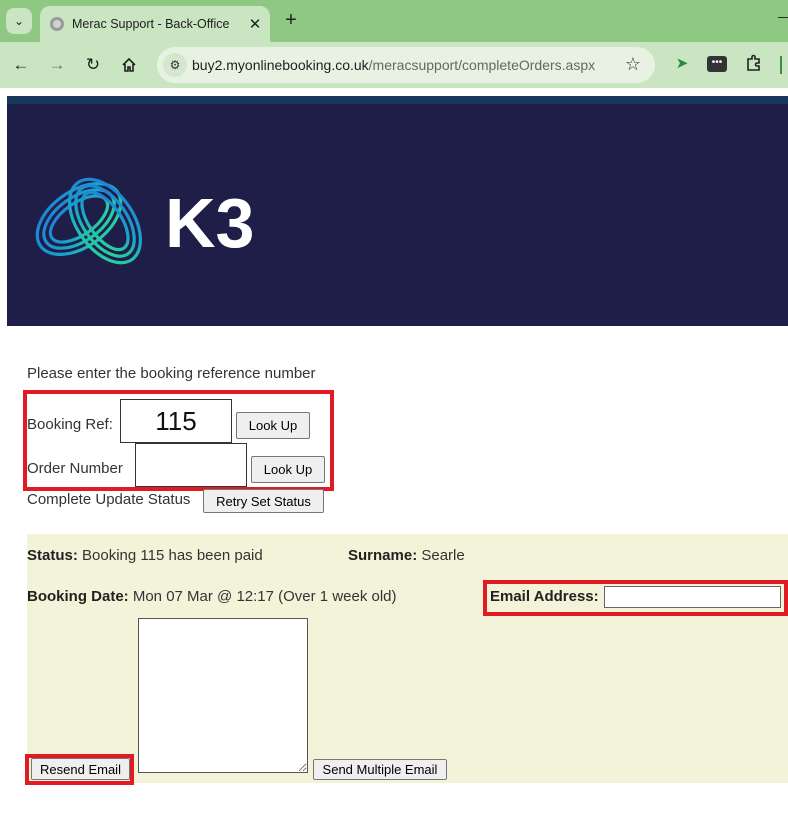 The width and height of the screenshot is (788, 815). What do you see at coordinates (288, 469) in the screenshot?
I see `order-number-lookup-button: Look Up` at bounding box center [288, 469].